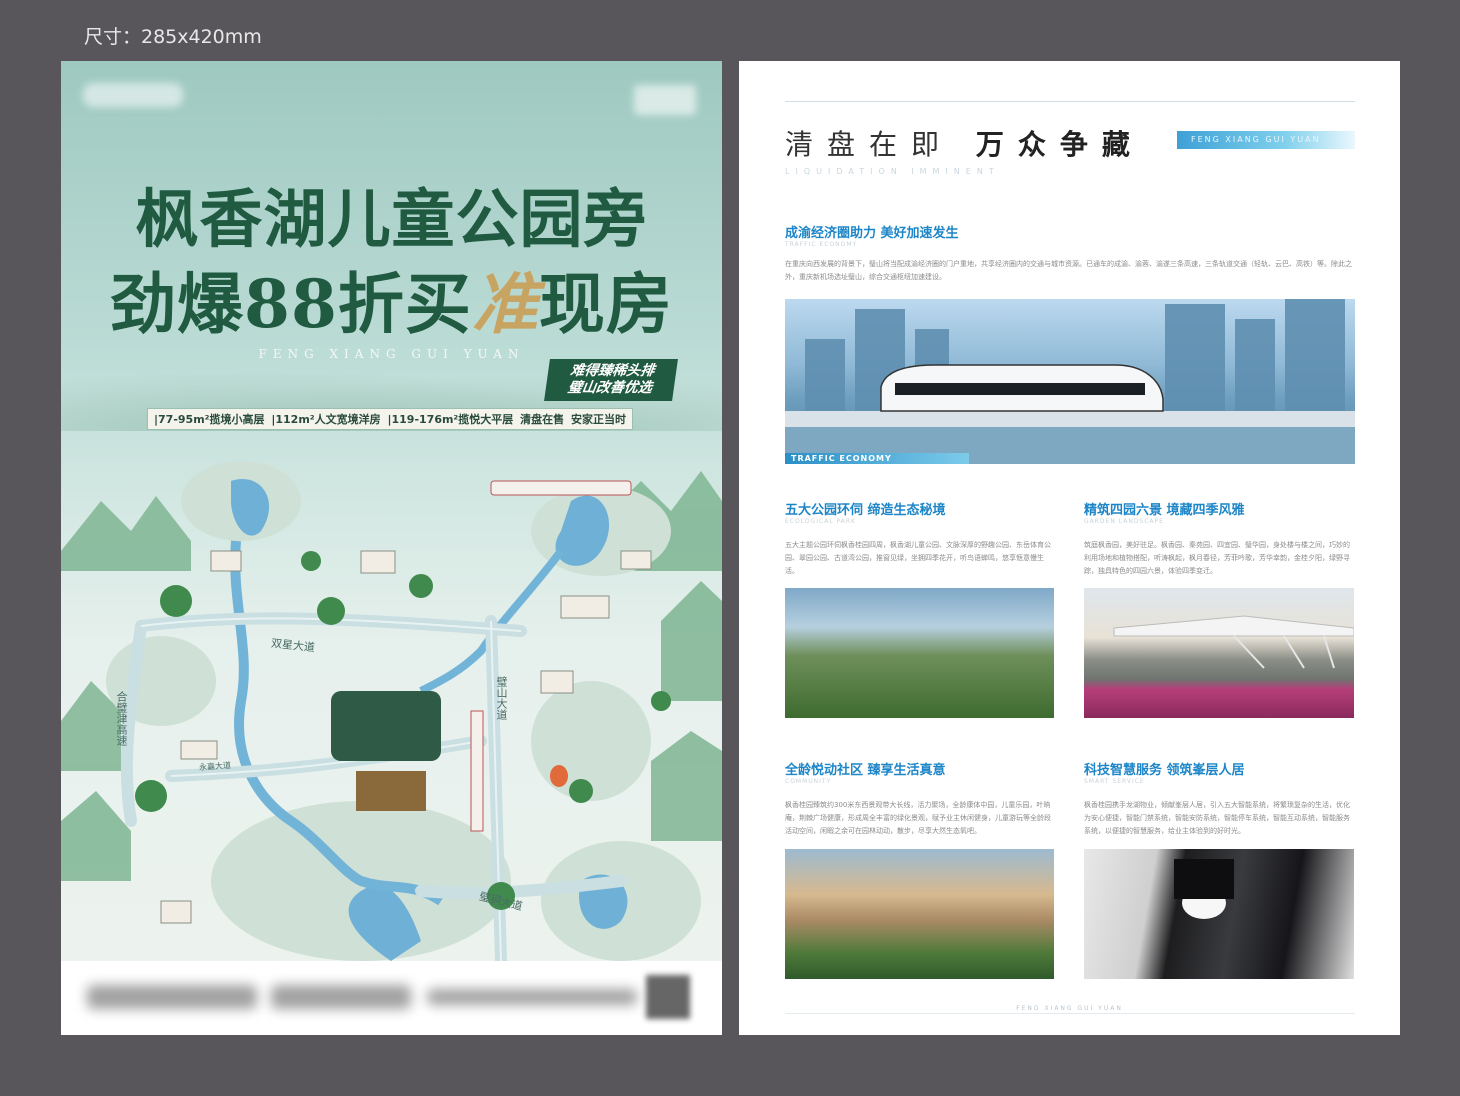 The height and width of the screenshot is (1096, 1460). I want to click on section-title: 精筑四园六景 境藏四季风雅, so click(1164, 510).